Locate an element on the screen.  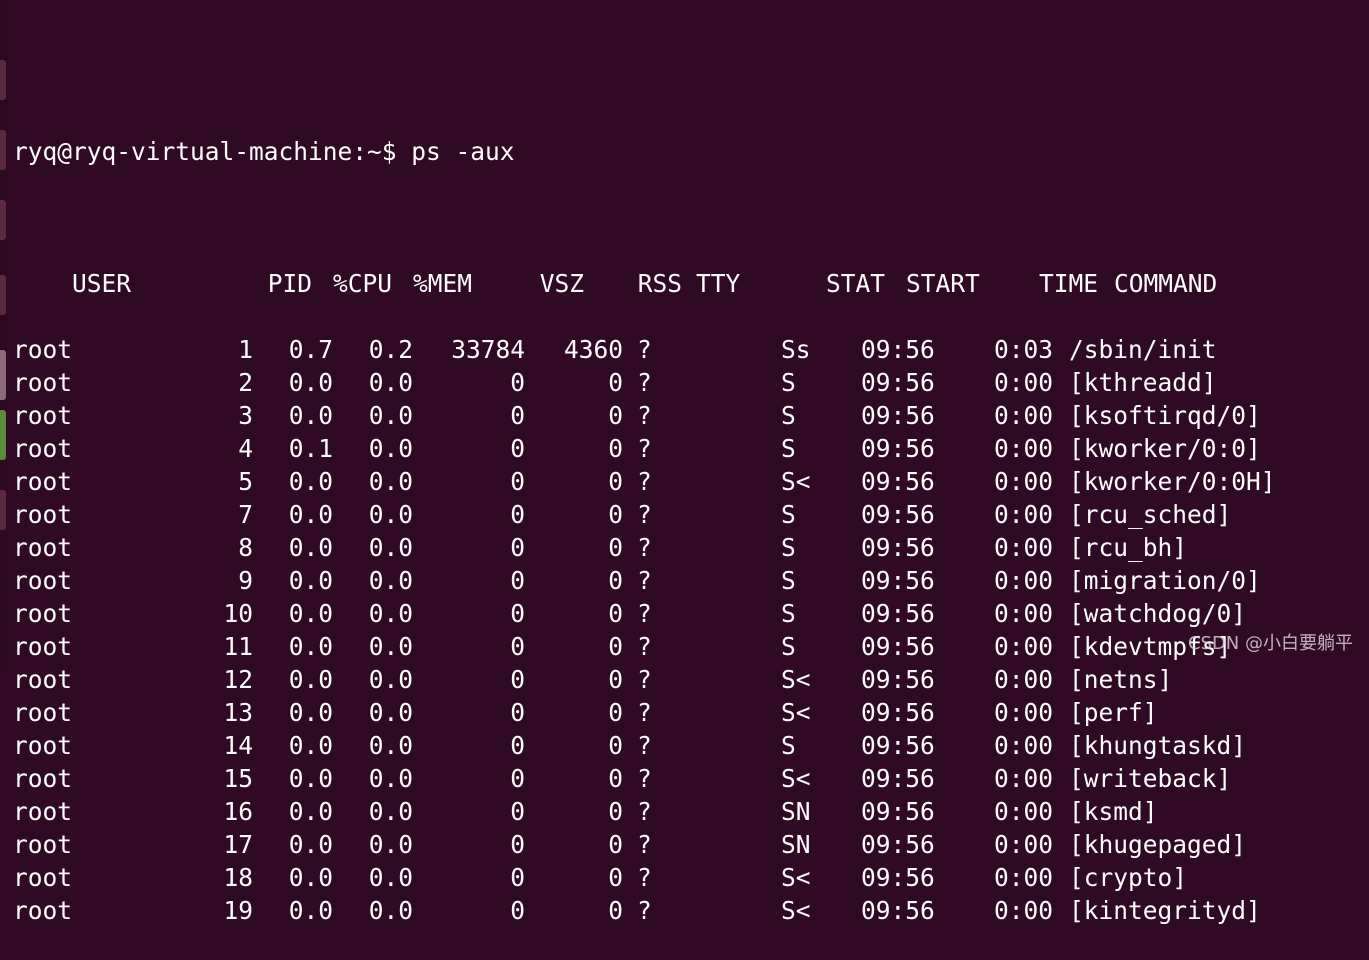
header-cpu: %CPU is located at coordinates (363, 283).